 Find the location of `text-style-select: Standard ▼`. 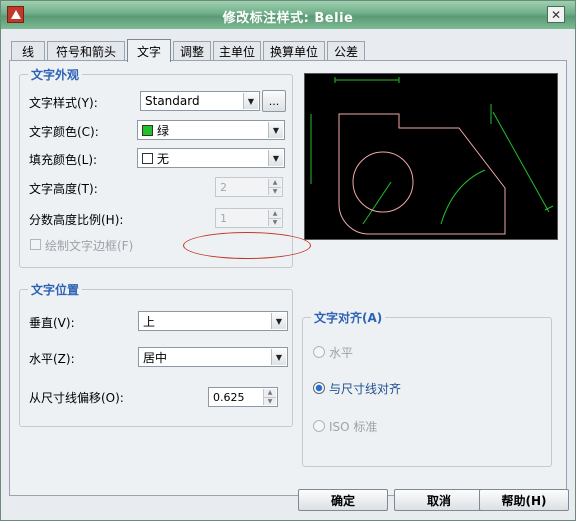

text-style-select: Standard ▼ is located at coordinates (200, 101).